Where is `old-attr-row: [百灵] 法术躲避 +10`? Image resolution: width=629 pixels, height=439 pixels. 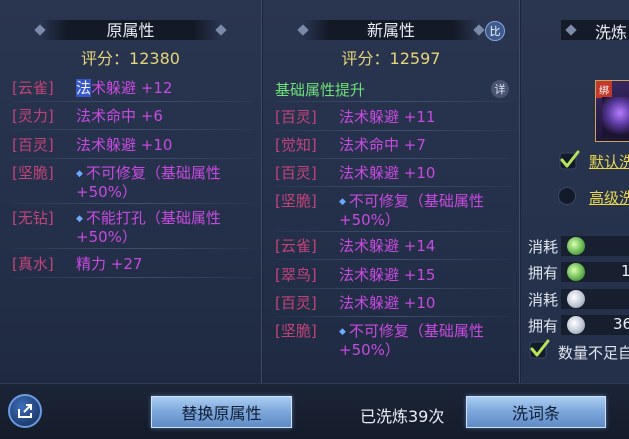
old-attr-row: [百灵] 法术躲避 +10 is located at coordinates (132, 145).